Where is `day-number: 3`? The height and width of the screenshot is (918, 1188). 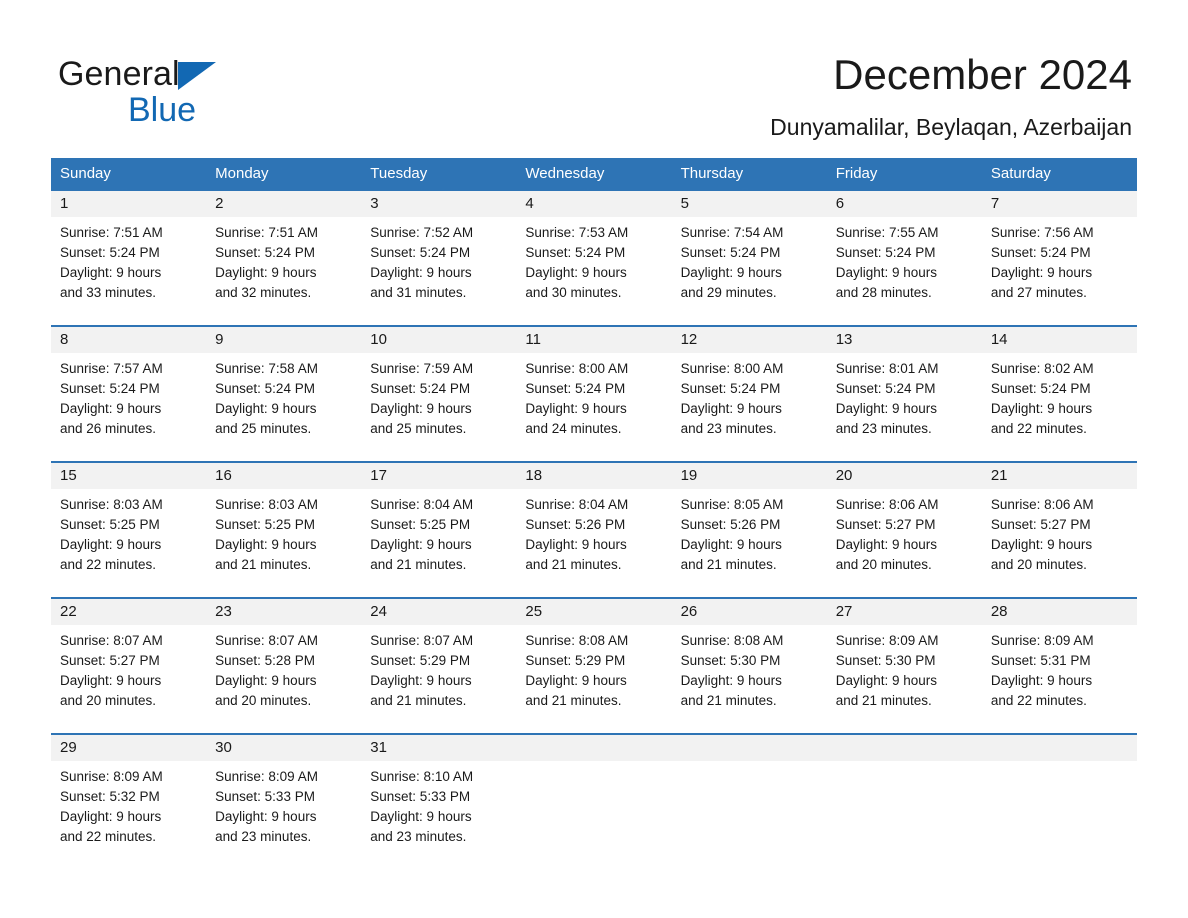 day-number: 3 is located at coordinates (439, 204).